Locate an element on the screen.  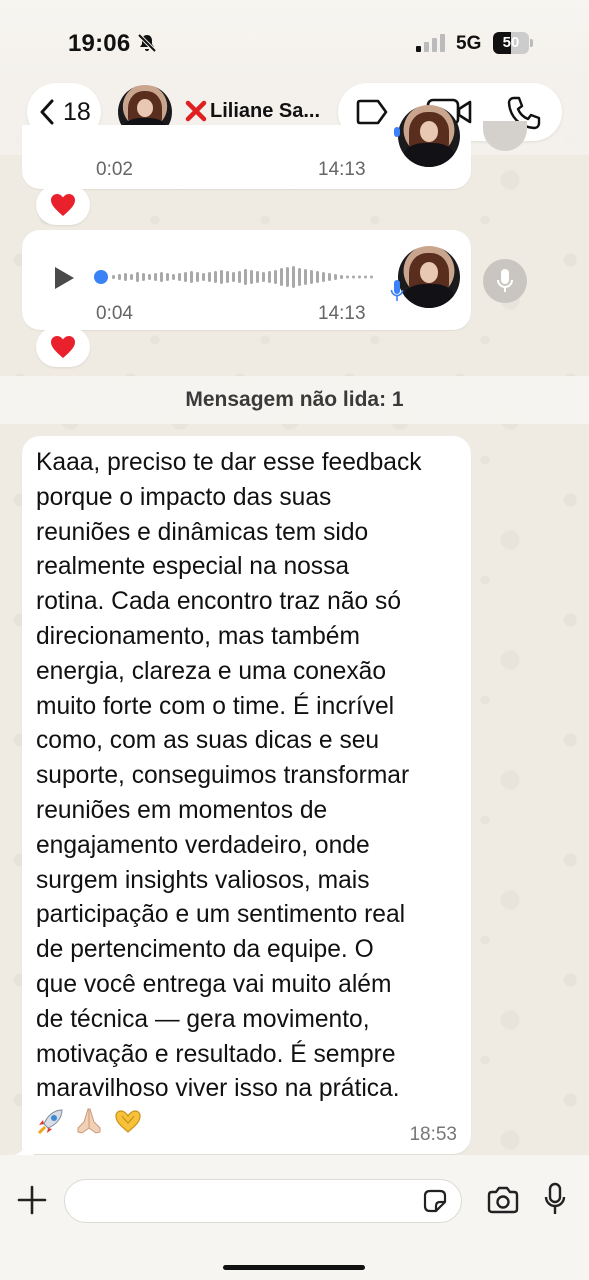
message-emojis is located at coordinates (91, 1122).